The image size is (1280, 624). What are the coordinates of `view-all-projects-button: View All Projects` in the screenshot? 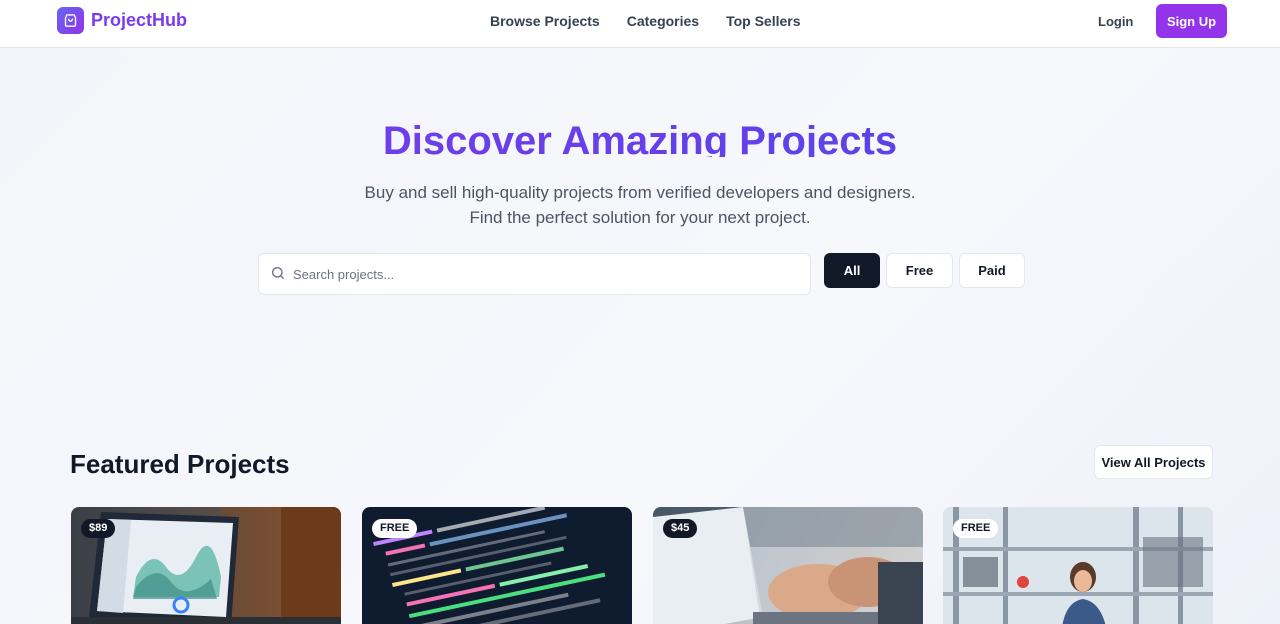 It's located at (1153, 462).